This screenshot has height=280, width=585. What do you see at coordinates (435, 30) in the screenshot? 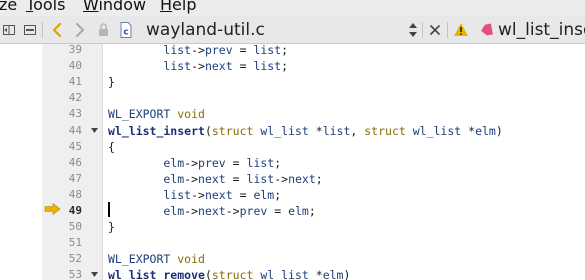
I see `close-icon` at bounding box center [435, 30].